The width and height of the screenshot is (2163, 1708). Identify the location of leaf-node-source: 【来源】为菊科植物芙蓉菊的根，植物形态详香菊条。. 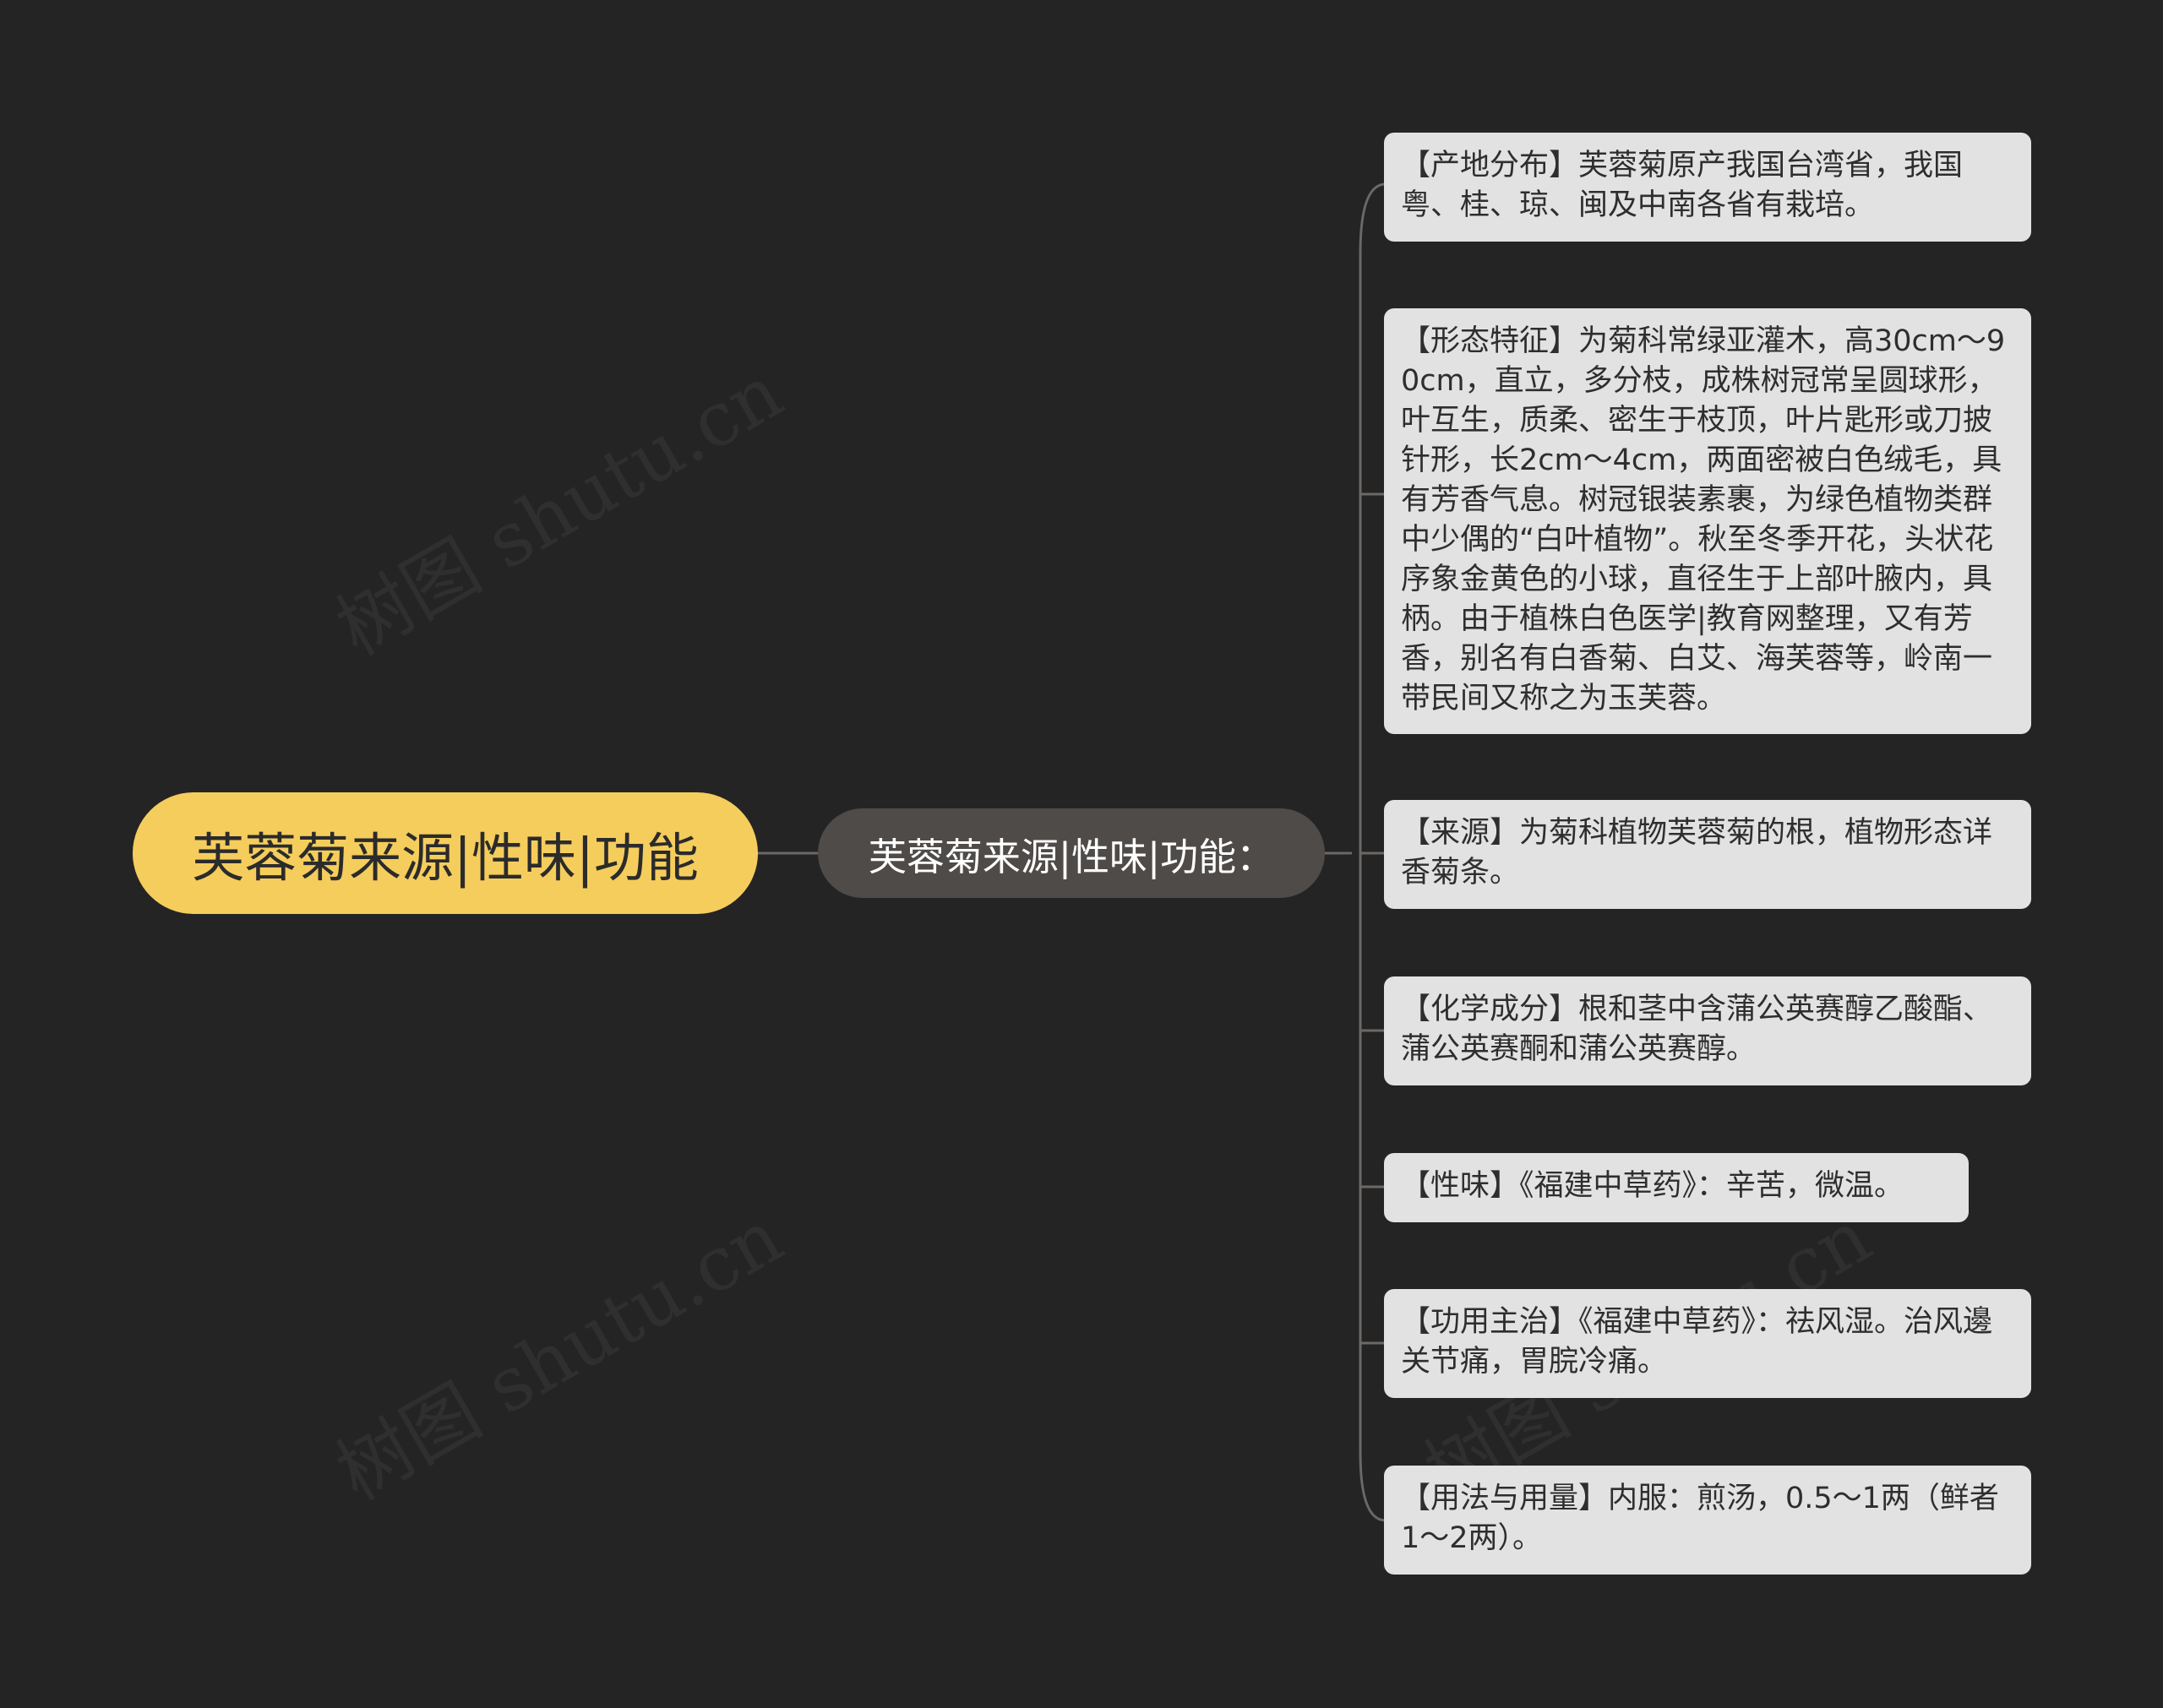
(1708, 855).